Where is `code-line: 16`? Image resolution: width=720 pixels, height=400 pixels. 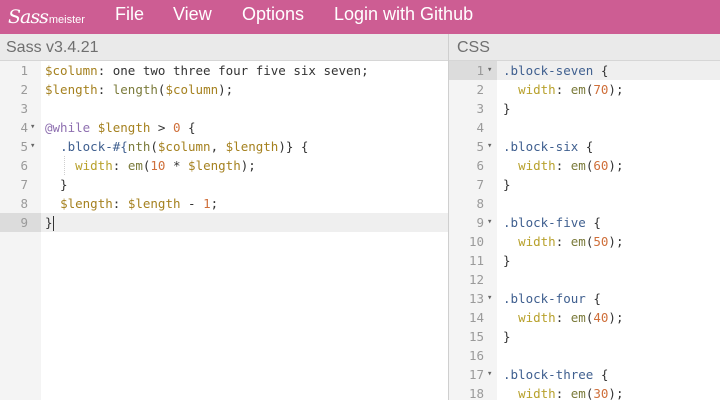 code-line: 16 is located at coordinates (584, 355).